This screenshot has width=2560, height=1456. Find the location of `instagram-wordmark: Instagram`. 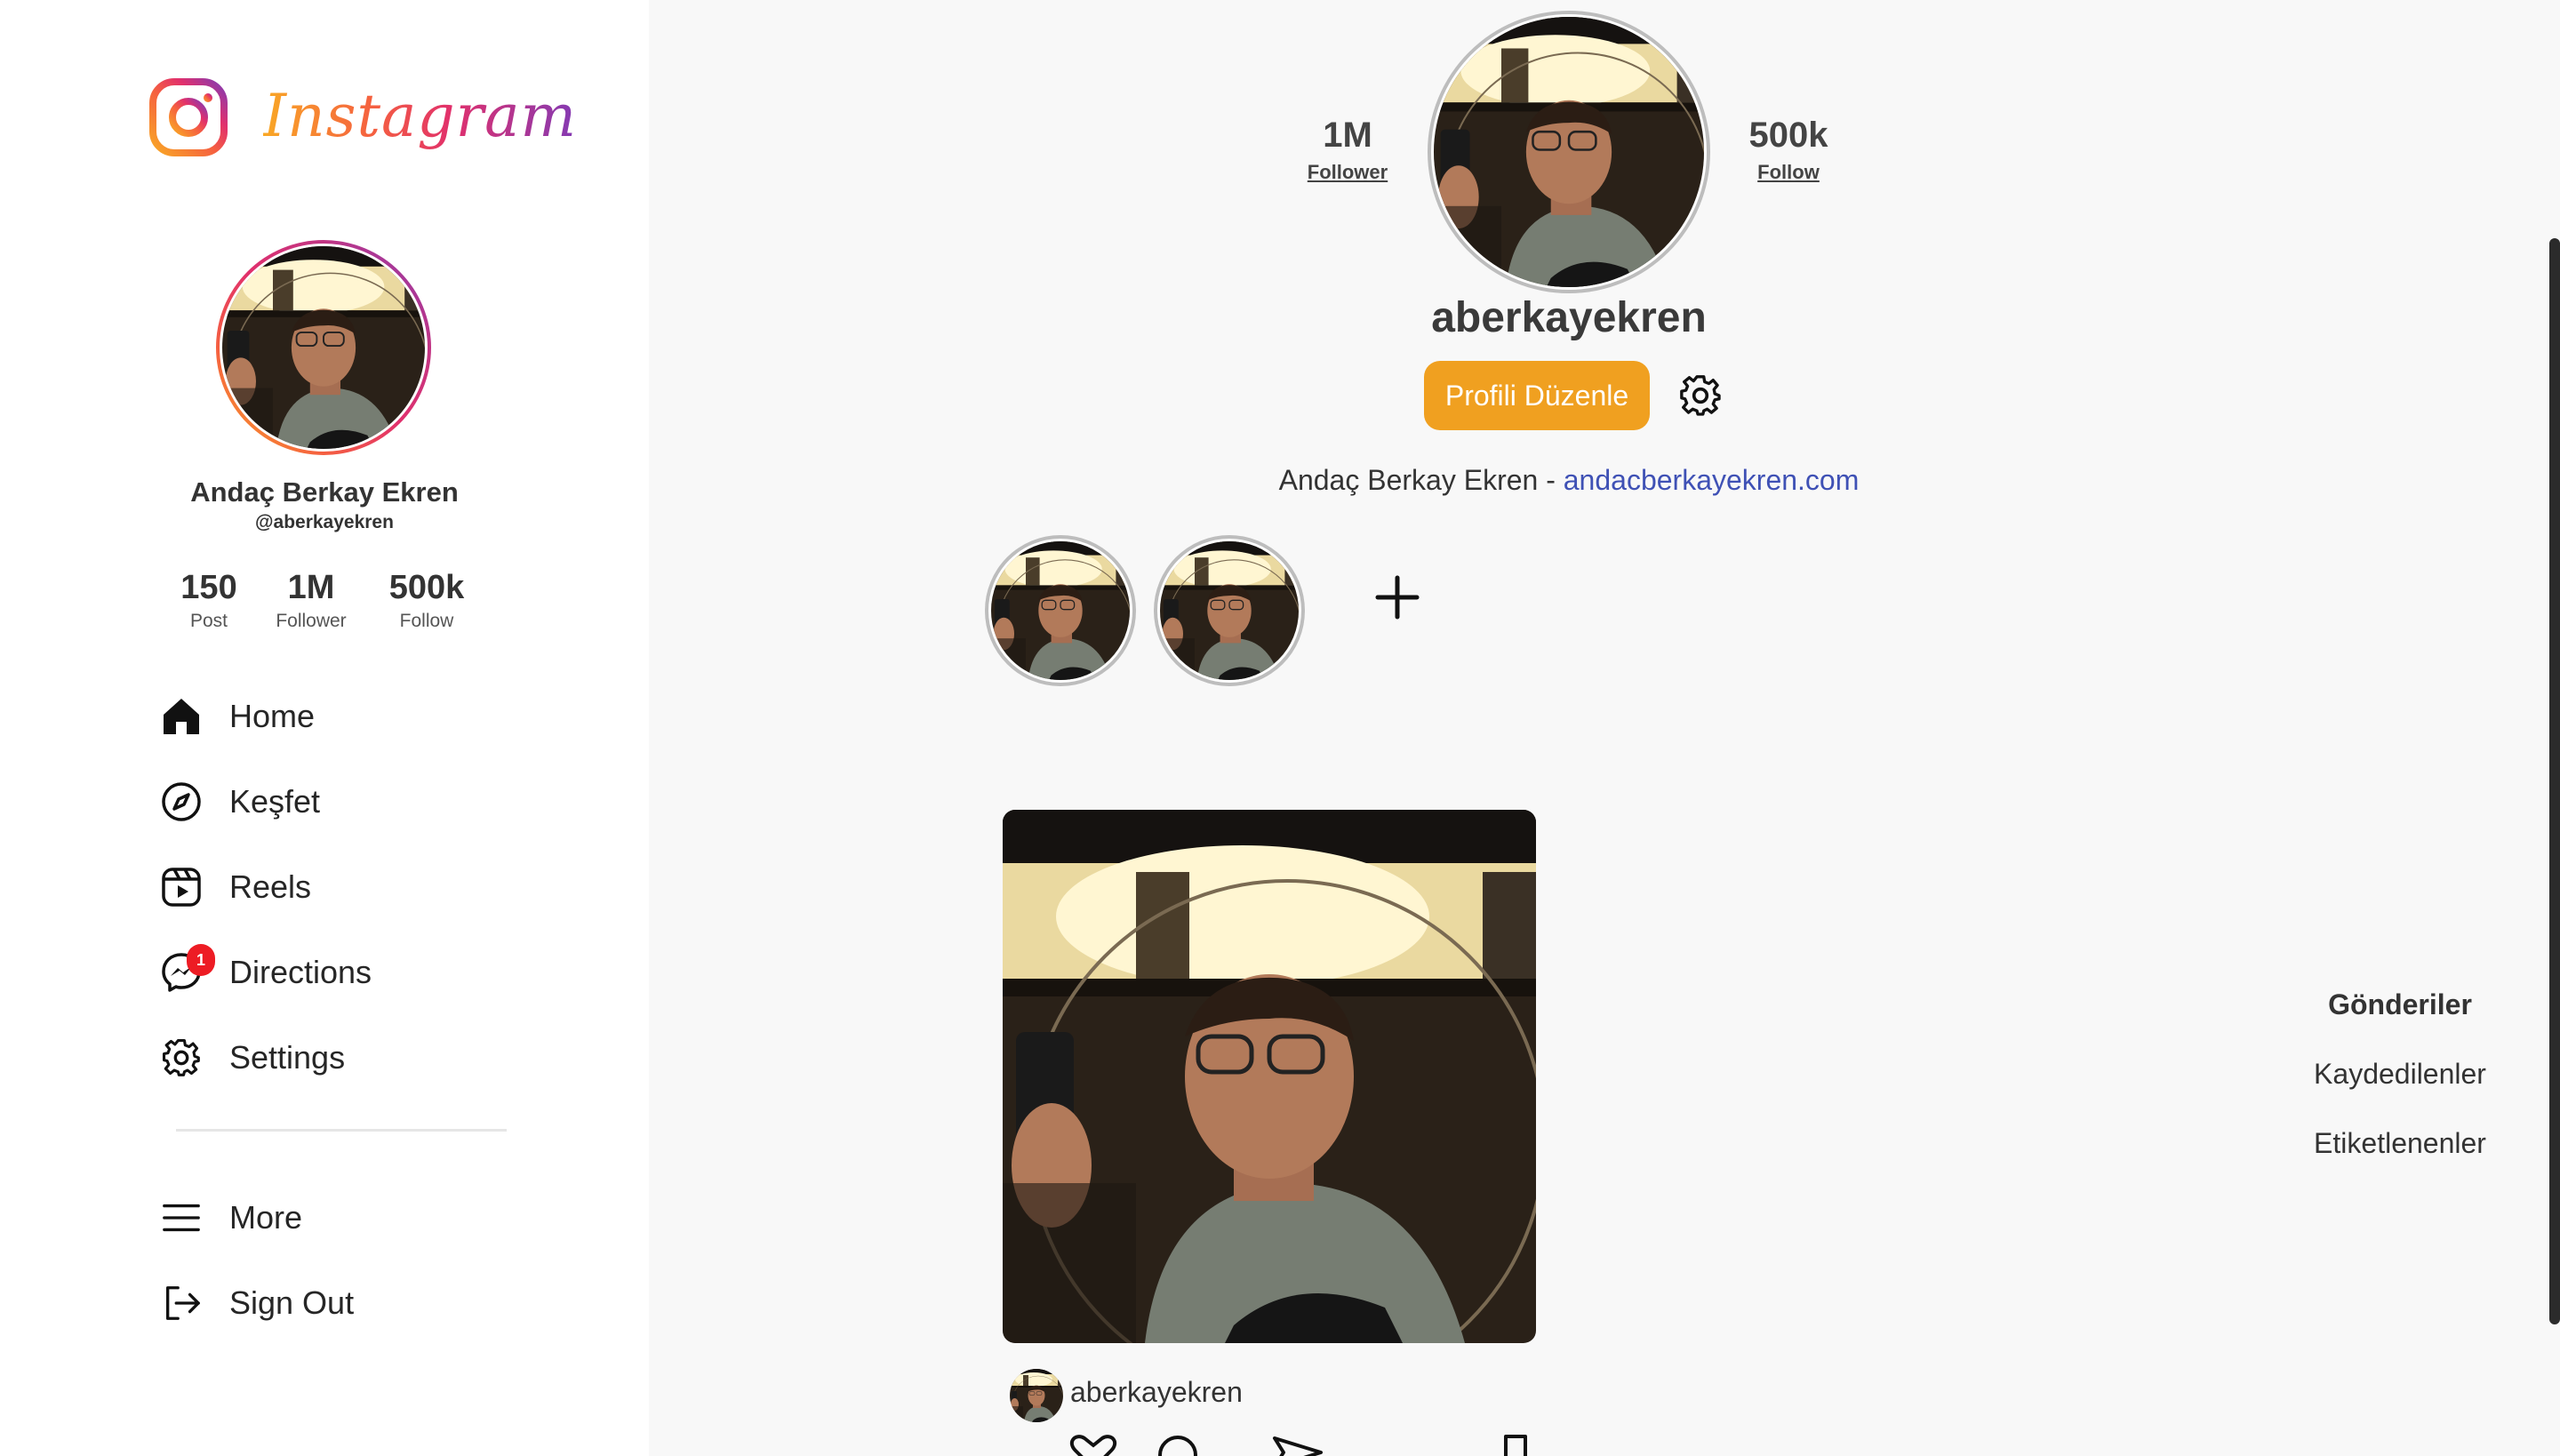

instagram-wordmark: Instagram is located at coordinates (420, 116).